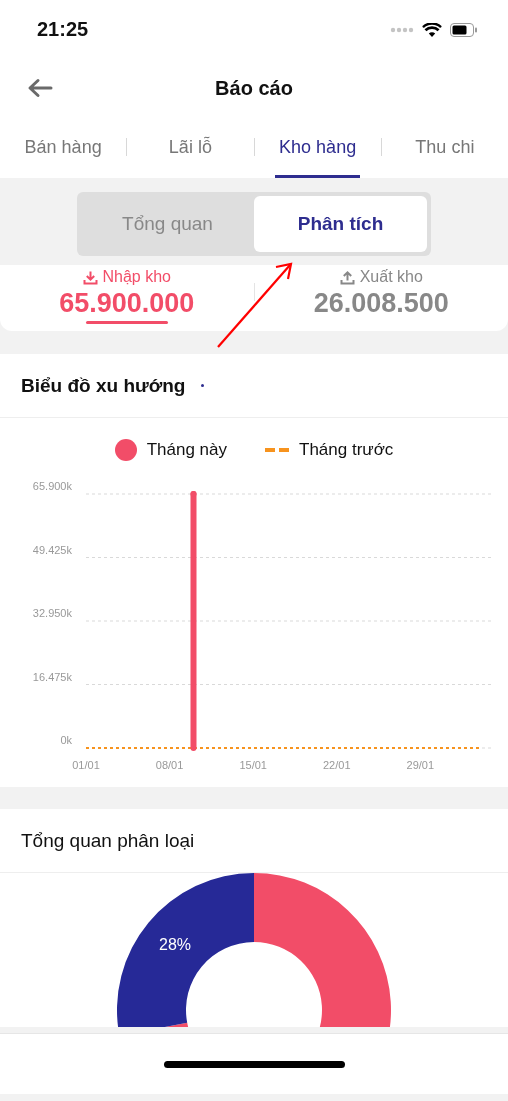  Describe the element at coordinates (381, 277) in the screenshot. I see `summary-label: Xuất kho` at that location.